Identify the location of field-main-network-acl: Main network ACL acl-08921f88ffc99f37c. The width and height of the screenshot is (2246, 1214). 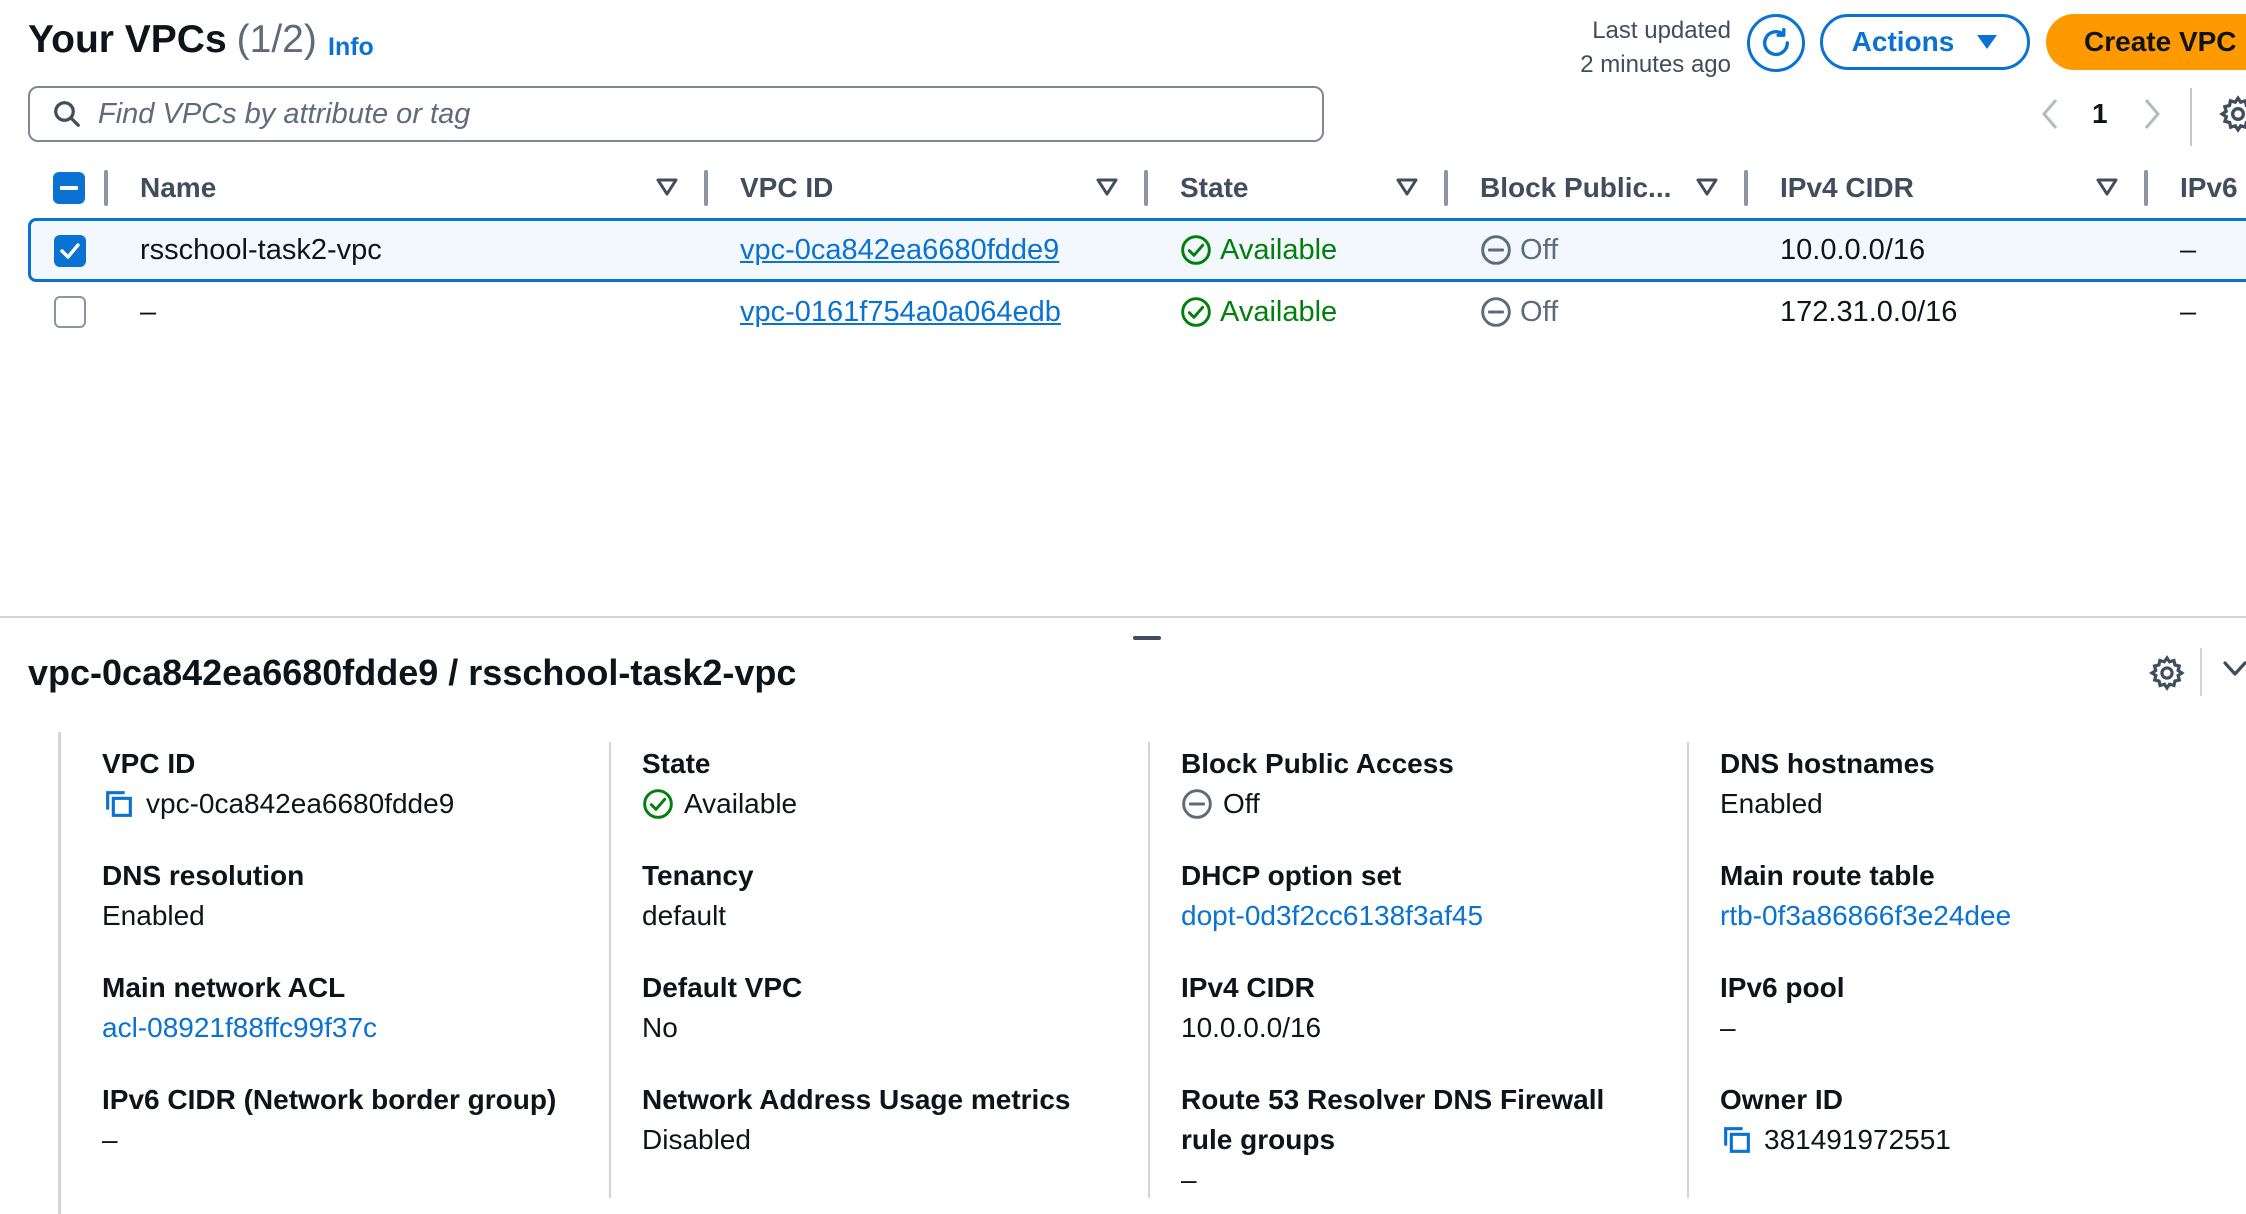
(239, 1008).